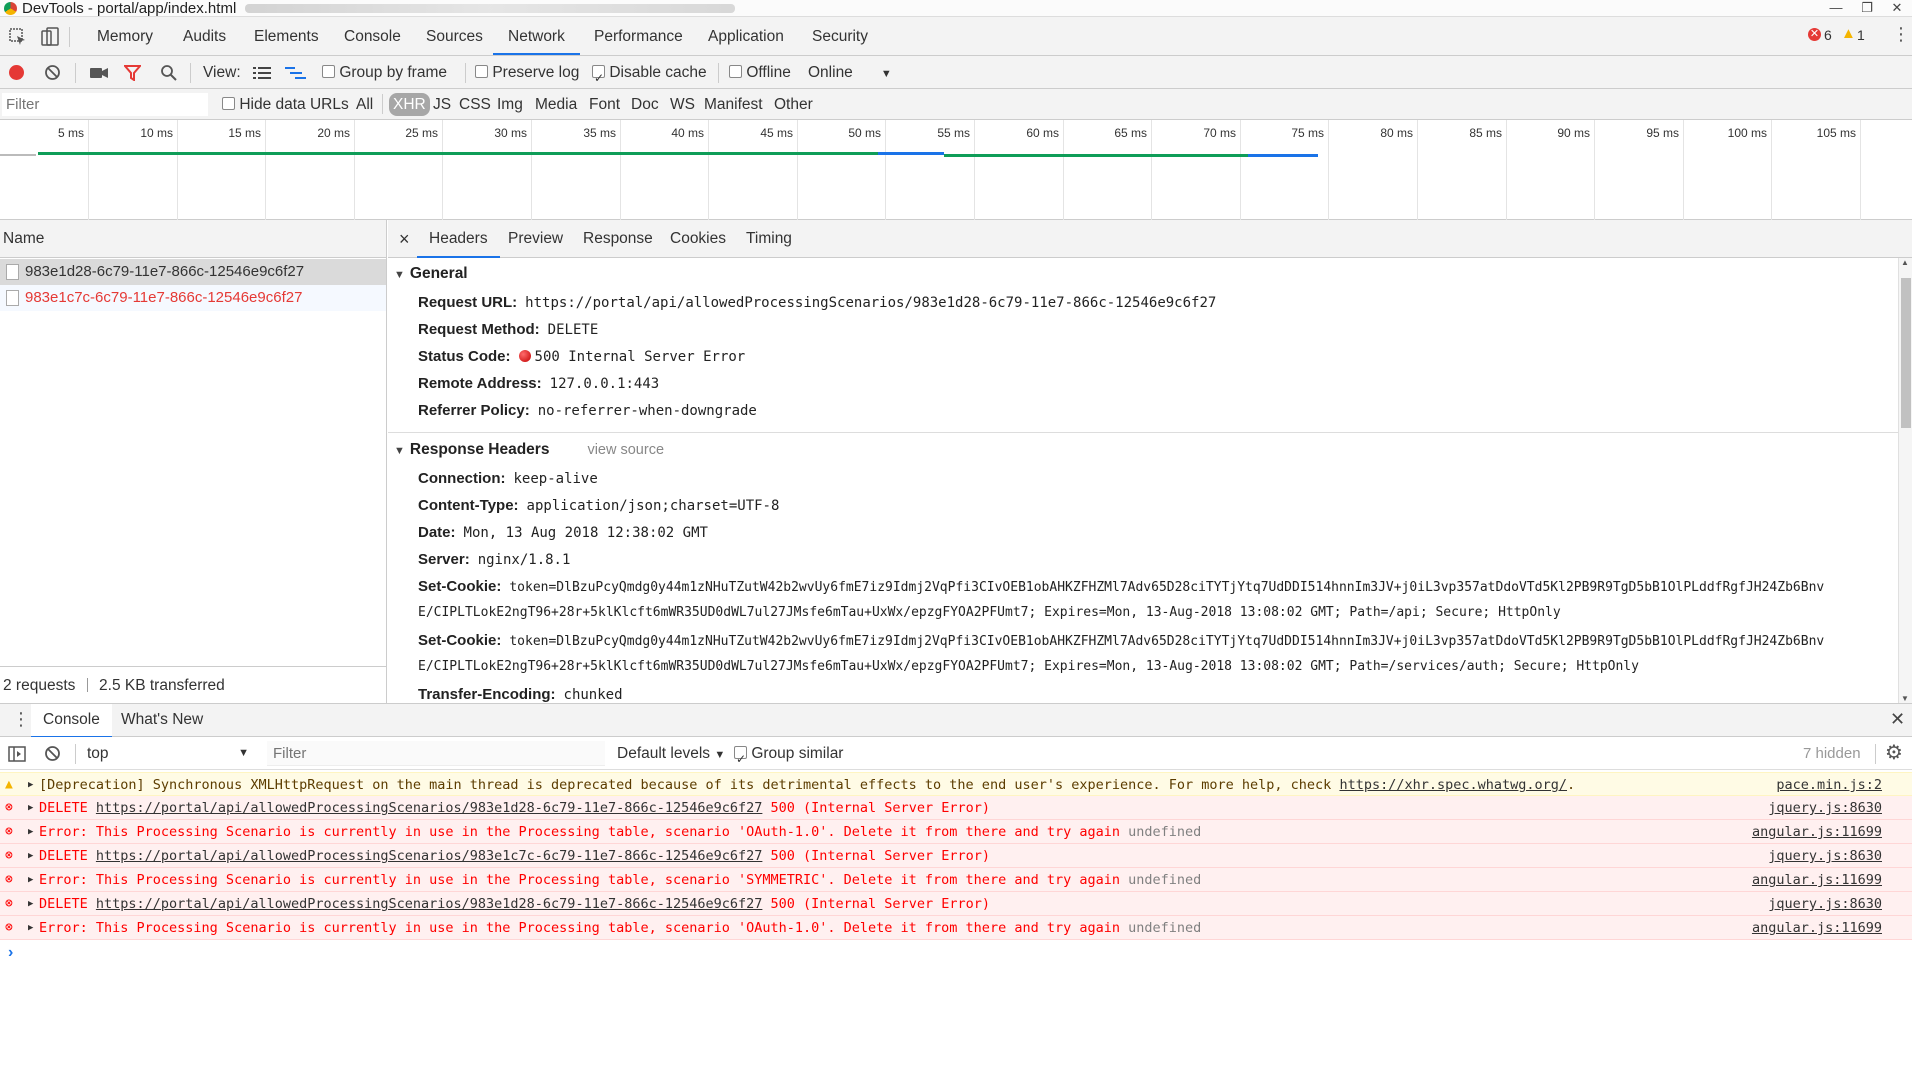 The width and height of the screenshot is (1912, 1073). I want to click on maximize-button: ❐, so click(1867, 8).